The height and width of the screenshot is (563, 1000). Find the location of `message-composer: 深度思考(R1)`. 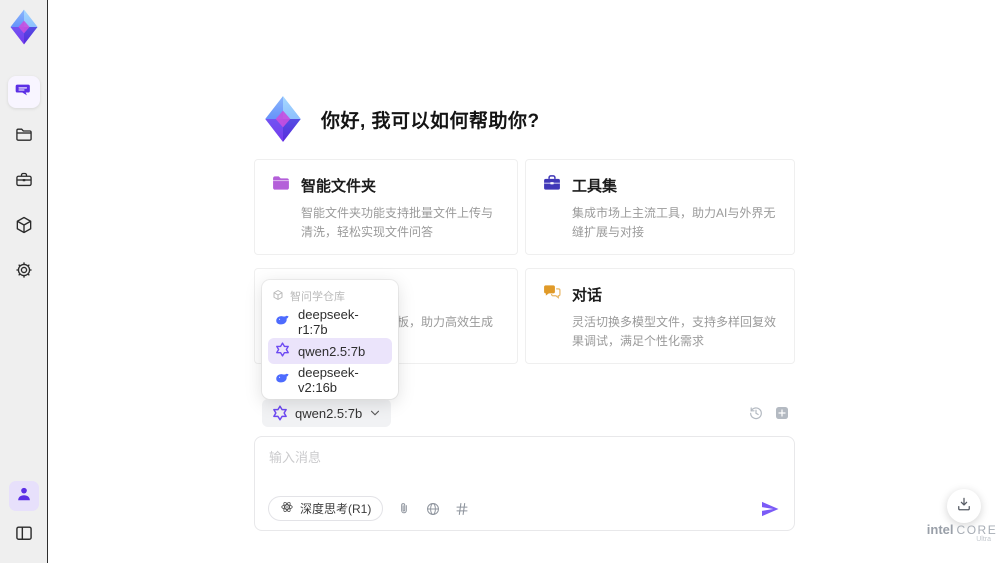

message-composer: 深度思考(R1) is located at coordinates (524, 483).